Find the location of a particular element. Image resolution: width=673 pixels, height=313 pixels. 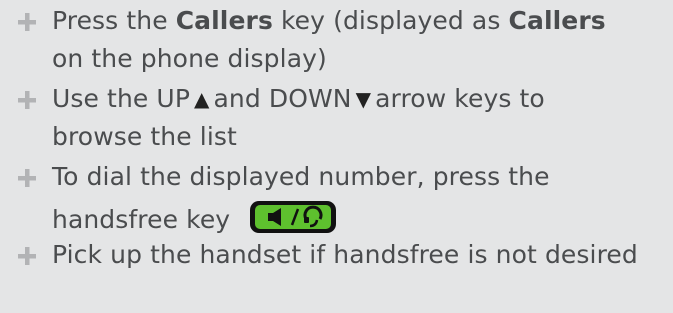

instruction-line: handsfree key is located at coordinates (195, 217).